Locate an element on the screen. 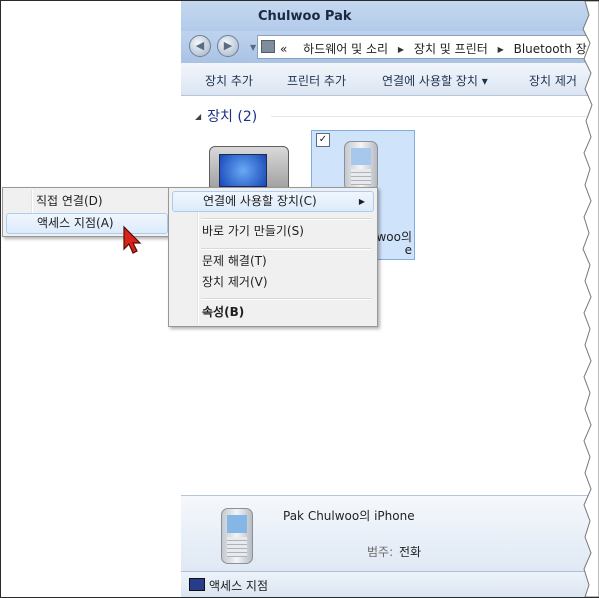  device-label-line1: woo의 is located at coordinates (394, 237).